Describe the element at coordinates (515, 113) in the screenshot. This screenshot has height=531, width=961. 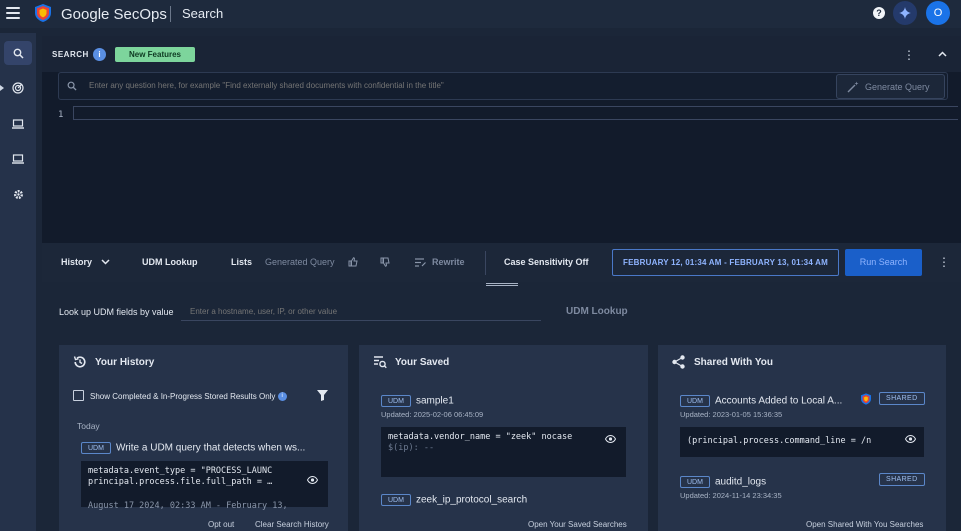
I see `editor-active-line` at that location.